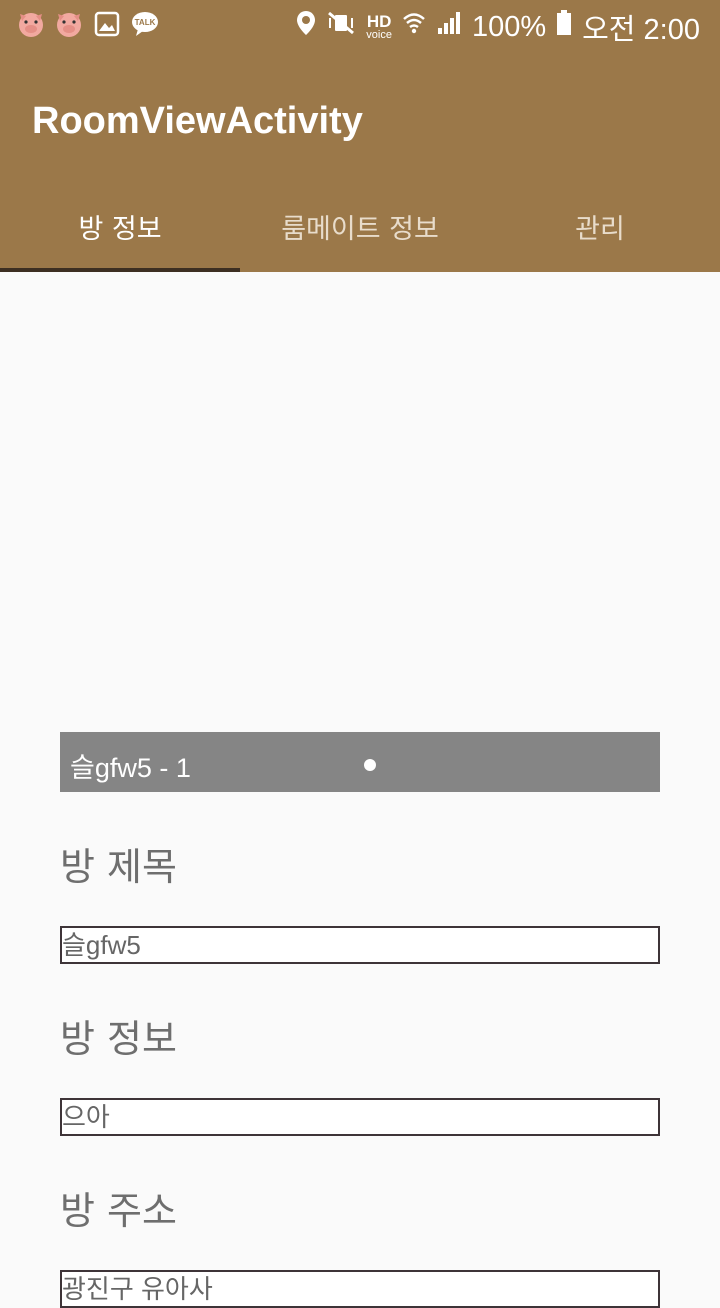  Describe the element at coordinates (130, 768) in the screenshot. I see `slider-caption: 슬gfw5 - 1` at that location.